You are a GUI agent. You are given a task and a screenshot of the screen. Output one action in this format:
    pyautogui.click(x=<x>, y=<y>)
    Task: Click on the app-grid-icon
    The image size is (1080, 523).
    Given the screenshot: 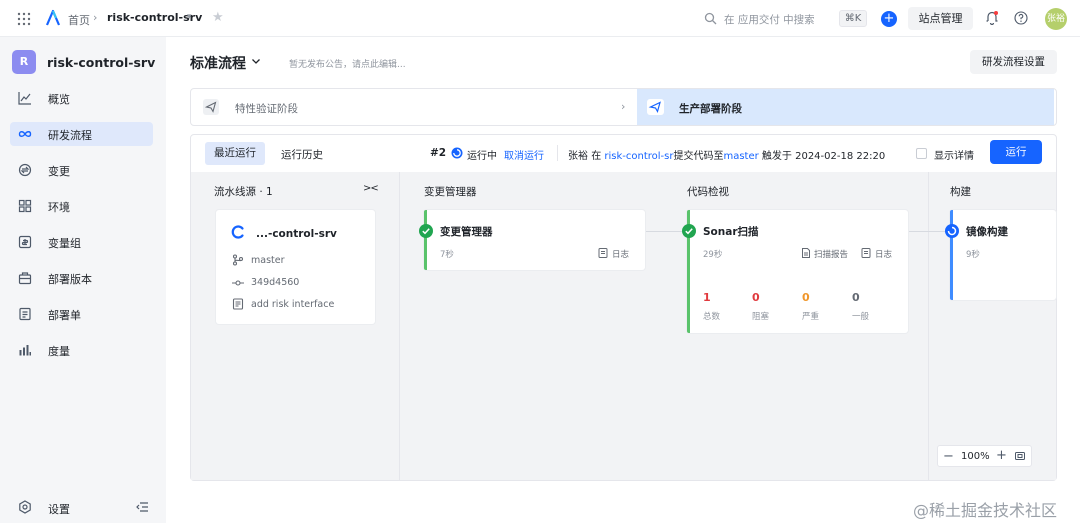 What is the action you would take?
    pyautogui.click(x=24, y=19)
    